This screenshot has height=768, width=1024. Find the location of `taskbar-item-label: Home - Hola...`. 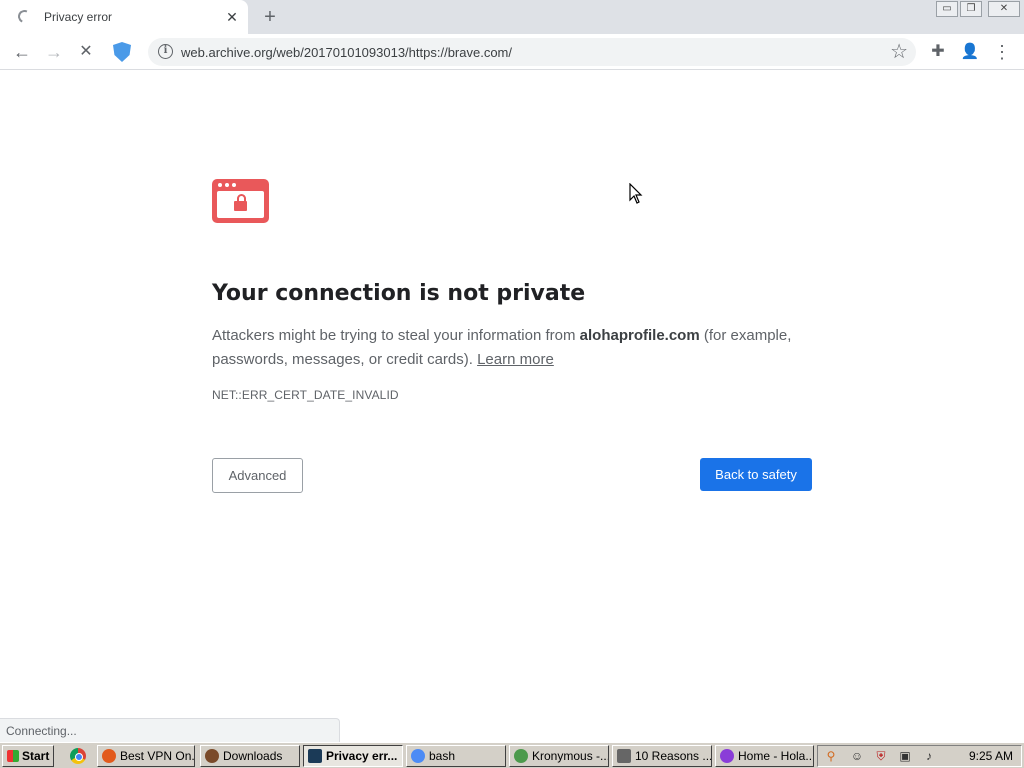

taskbar-item-label: Home - Hola... is located at coordinates (776, 756).